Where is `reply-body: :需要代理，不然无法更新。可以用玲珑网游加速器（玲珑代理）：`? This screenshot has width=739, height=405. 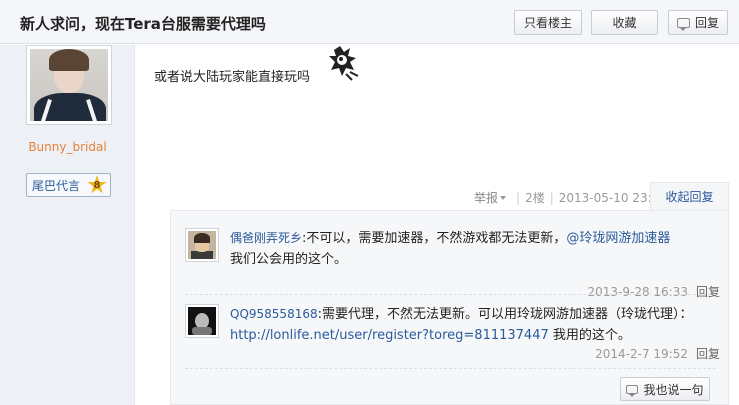
reply-body: :需要代理，不然无法更新。可以用玲珑网游加速器（玲珑代理）： is located at coordinates (505, 314).